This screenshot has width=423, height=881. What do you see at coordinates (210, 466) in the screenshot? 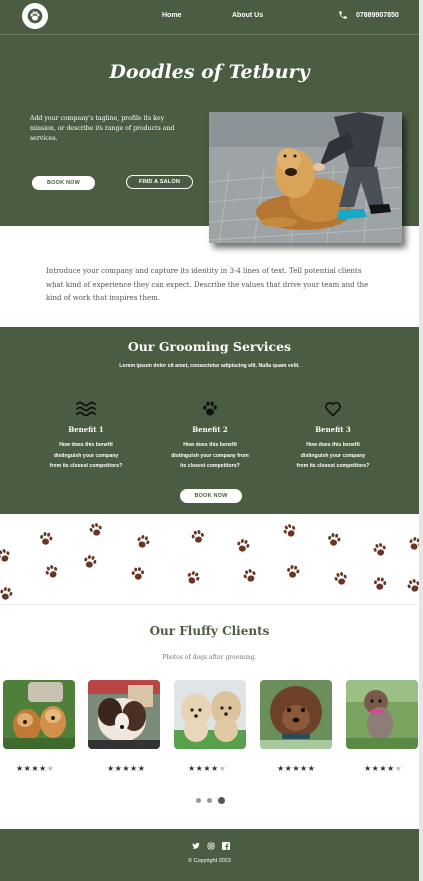
I see `benefit-desc-line: its closest competitors?` at bounding box center [210, 466].